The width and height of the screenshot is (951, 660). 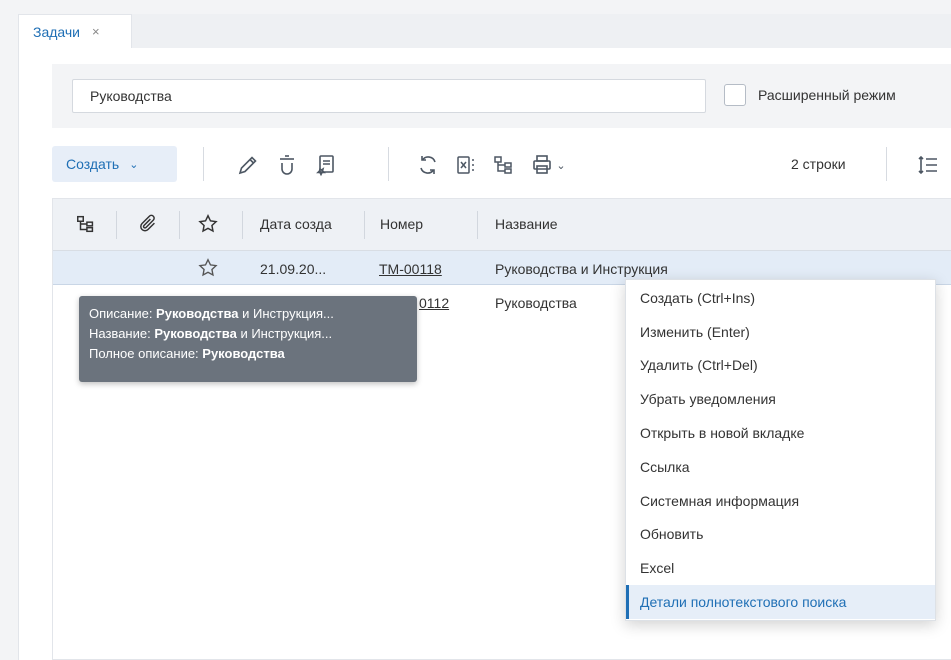 I want to click on tooltip-label: Название:, so click(x=122, y=333).